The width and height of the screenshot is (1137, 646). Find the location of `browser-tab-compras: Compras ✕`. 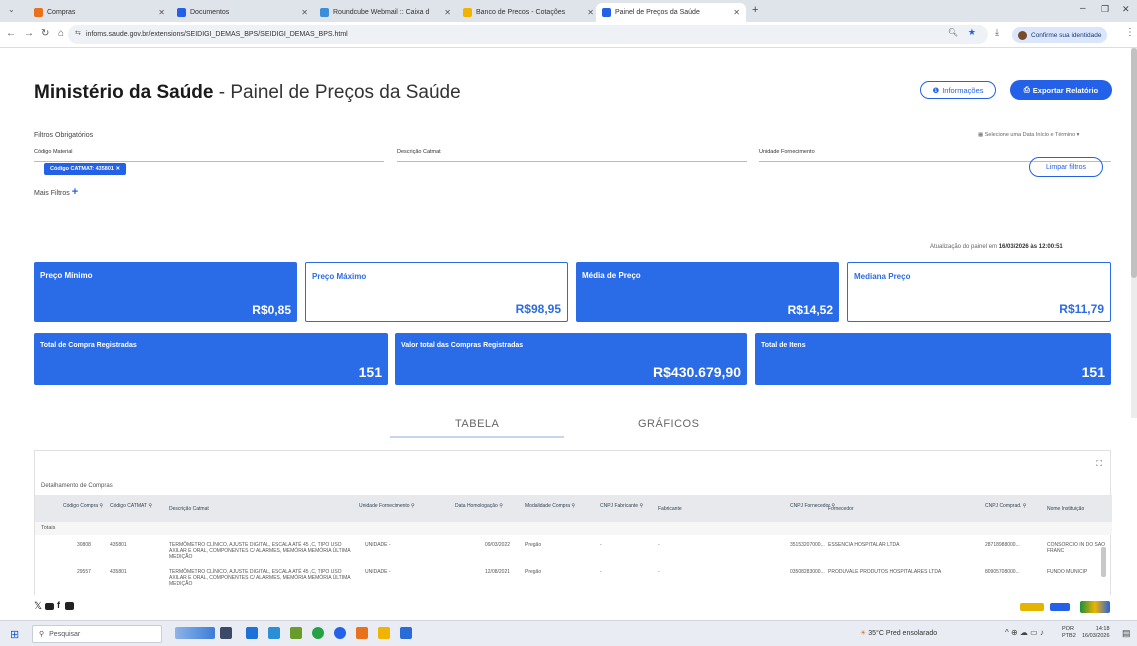

browser-tab-compras: Compras ✕ is located at coordinates (99, 12).